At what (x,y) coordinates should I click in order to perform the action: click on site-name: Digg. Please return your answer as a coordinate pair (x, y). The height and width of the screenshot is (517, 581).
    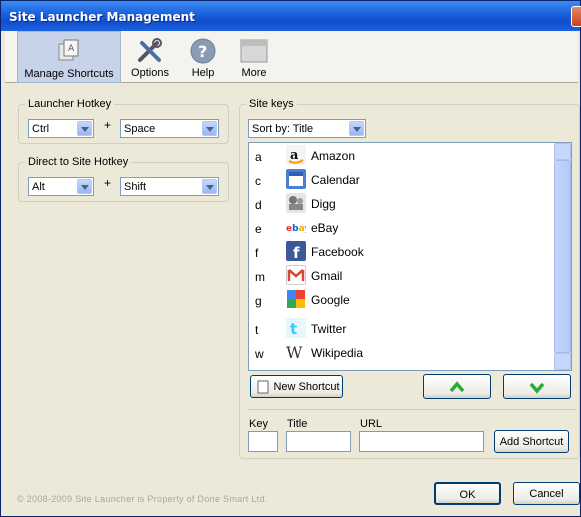
    Looking at the image, I should click on (323, 204).